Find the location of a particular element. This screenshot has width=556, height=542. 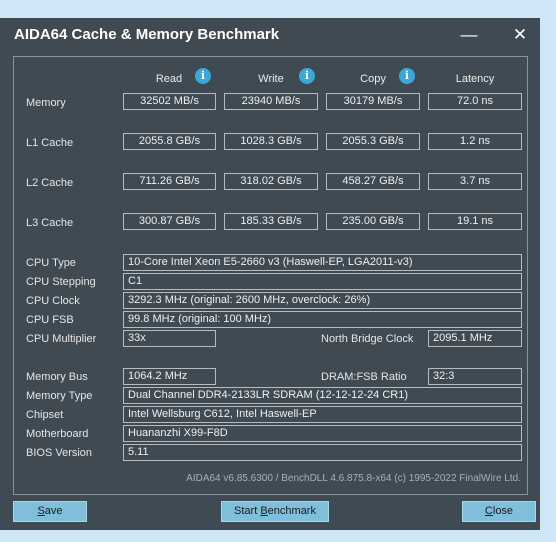

l1-latency-value: 1.2 ns is located at coordinates (475, 141).